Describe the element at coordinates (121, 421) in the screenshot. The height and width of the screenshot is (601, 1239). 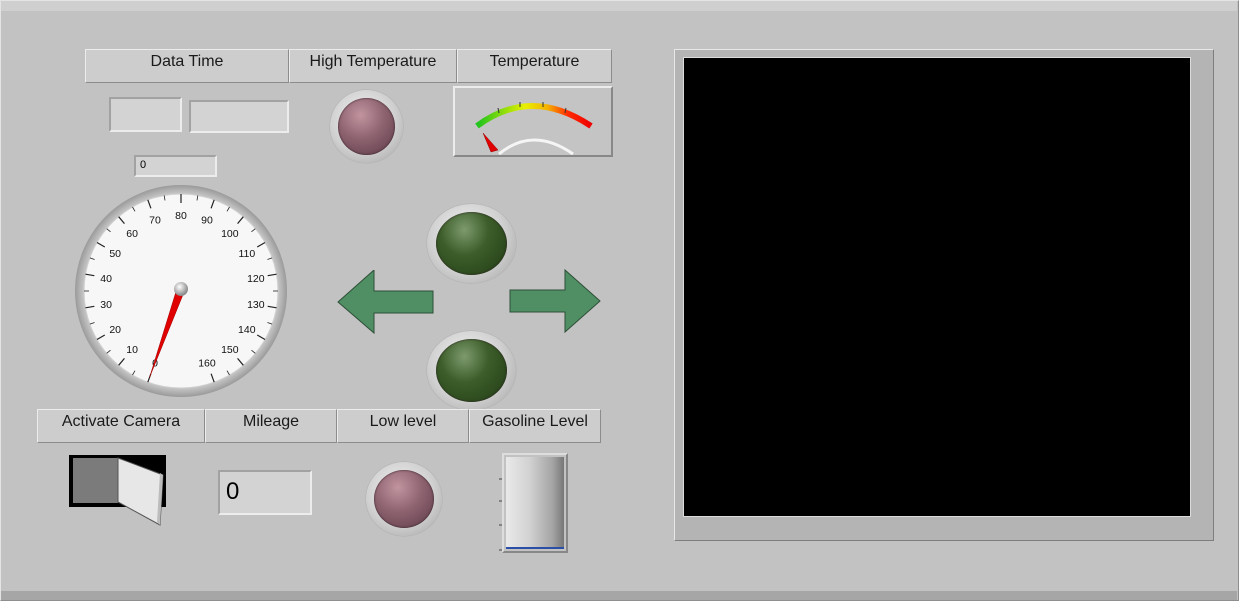
I see `activate-camera-label-text: Activate Camera` at that location.